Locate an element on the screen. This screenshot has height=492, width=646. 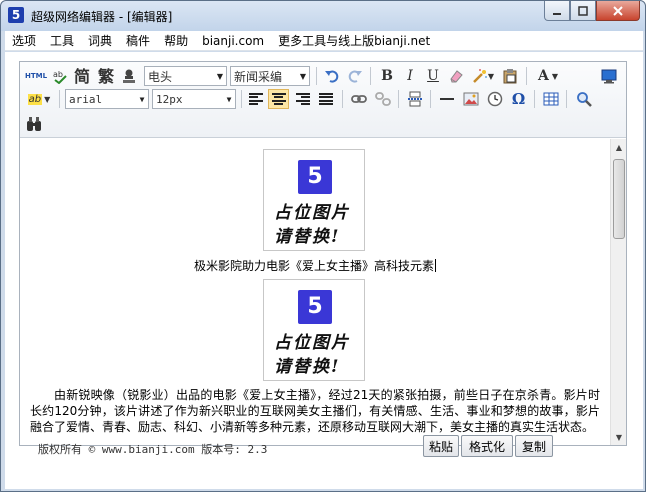
close-button is located at coordinates (618, 11).